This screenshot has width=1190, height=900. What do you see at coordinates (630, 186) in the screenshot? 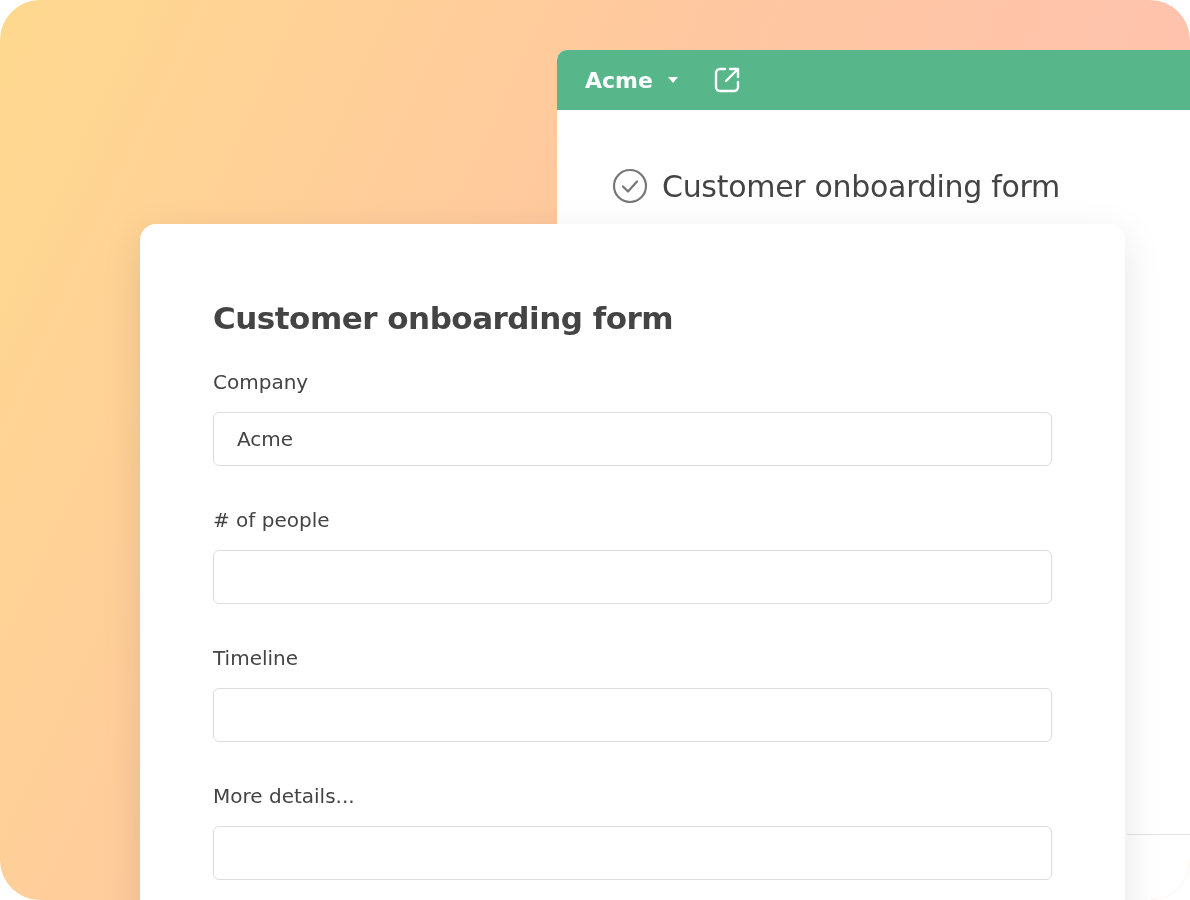
I see `check-circle-icon` at bounding box center [630, 186].